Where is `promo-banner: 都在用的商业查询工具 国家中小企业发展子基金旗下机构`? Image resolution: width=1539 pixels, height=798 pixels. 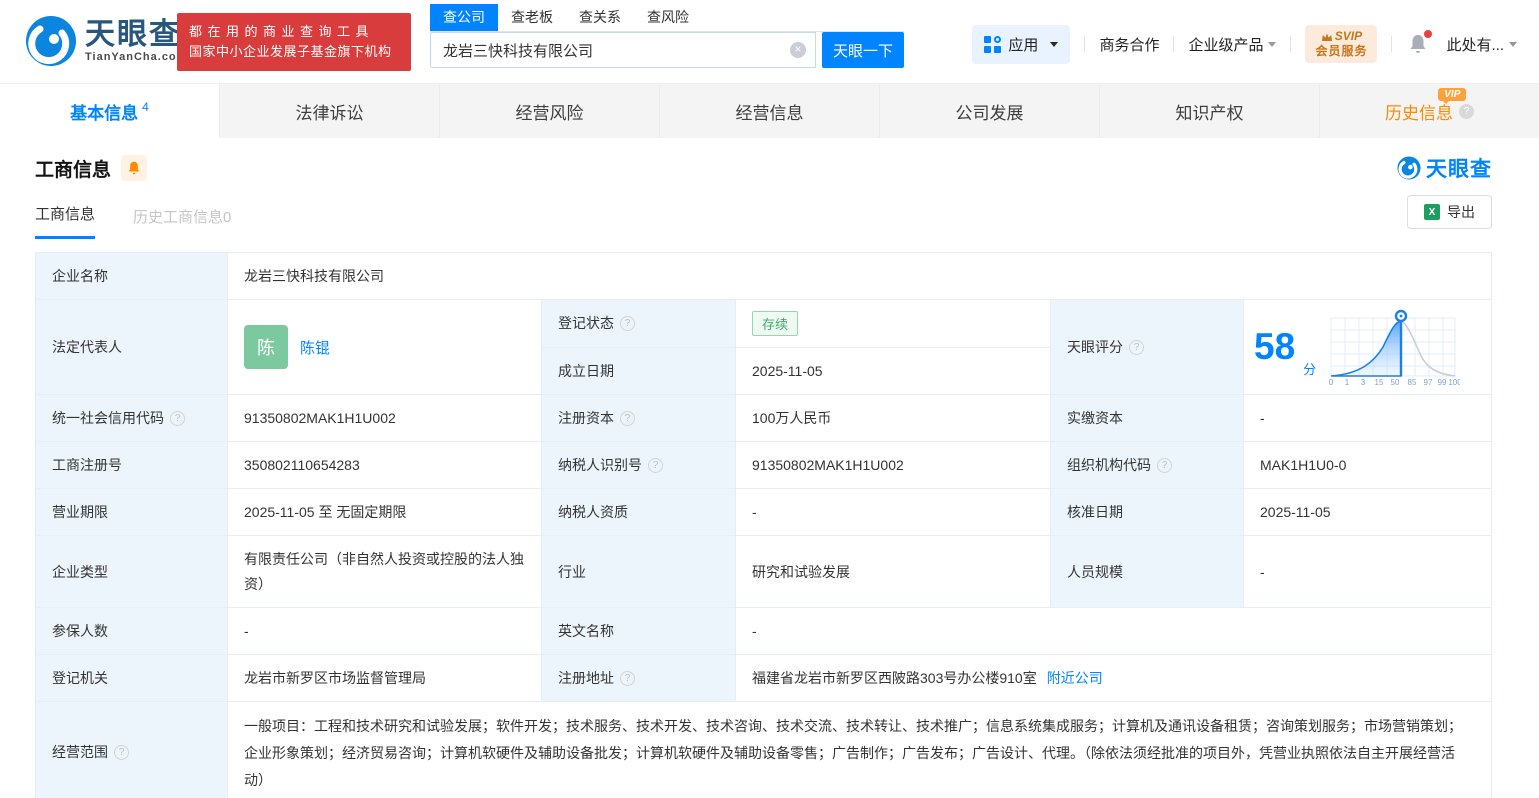 promo-banner: 都在用的商业查询工具 国家中小企业发展子基金旗下机构 is located at coordinates (294, 42).